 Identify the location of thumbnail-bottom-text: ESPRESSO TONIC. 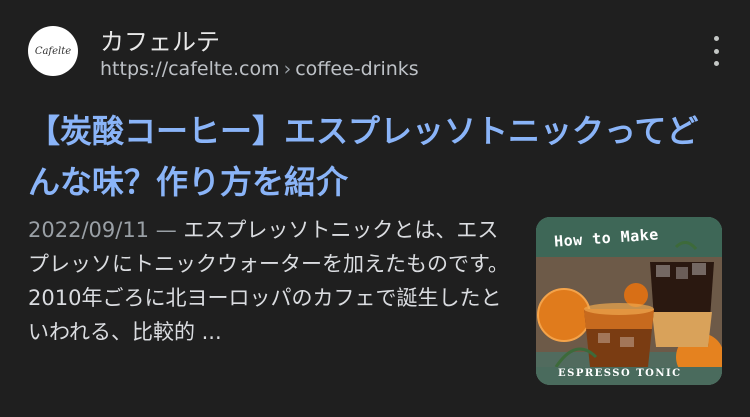
(620, 373).